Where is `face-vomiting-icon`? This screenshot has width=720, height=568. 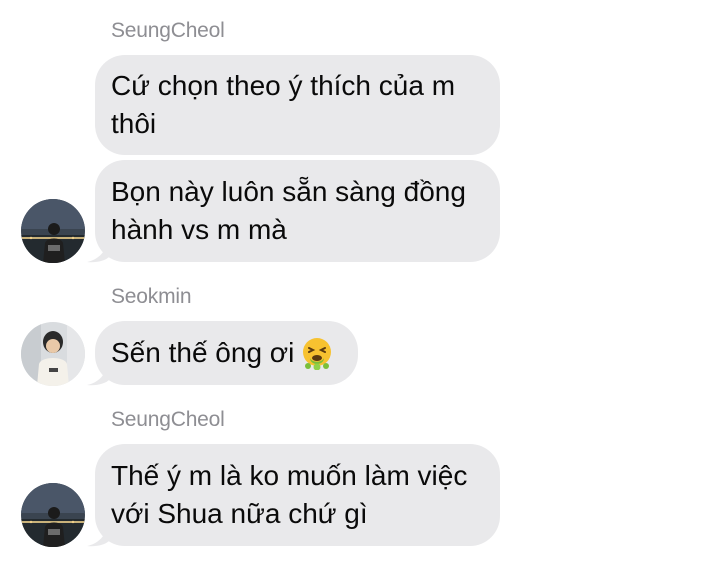 face-vomiting-icon is located at coordinates (317, 354).